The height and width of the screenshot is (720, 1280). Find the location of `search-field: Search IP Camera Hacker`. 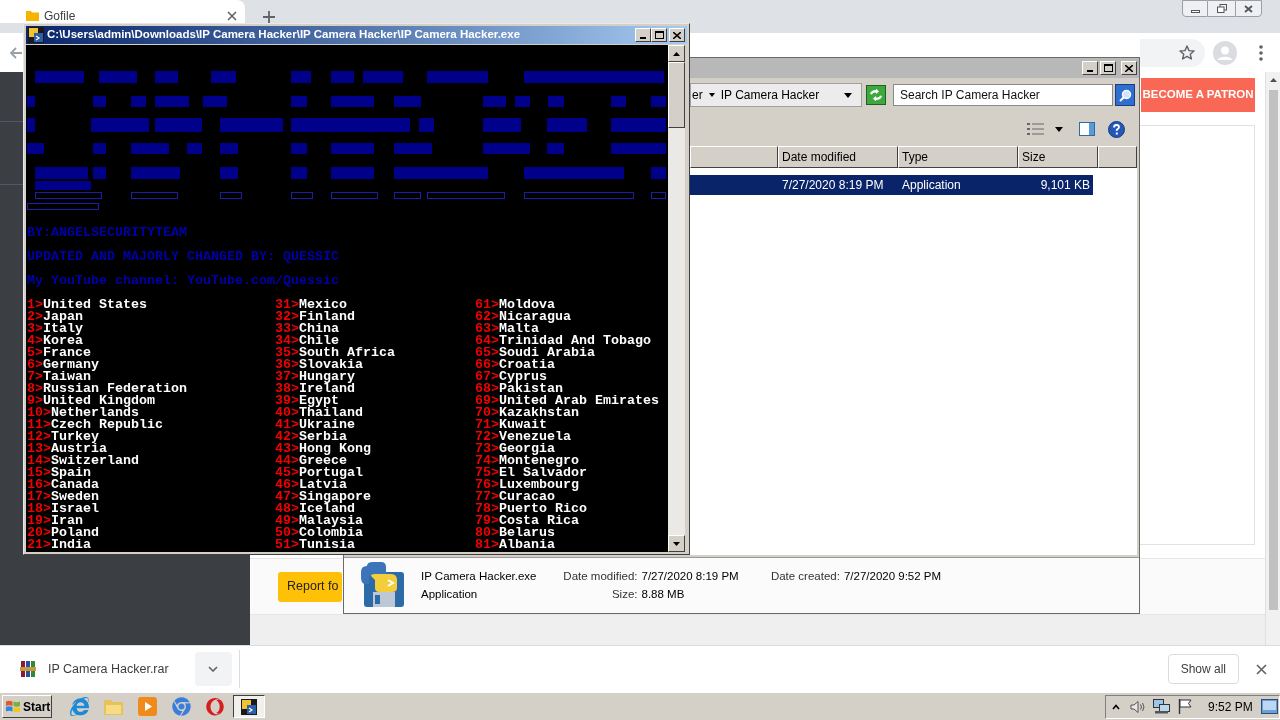

search-field: Search IP Camera Hacker is located at coordinates (1003, 95).